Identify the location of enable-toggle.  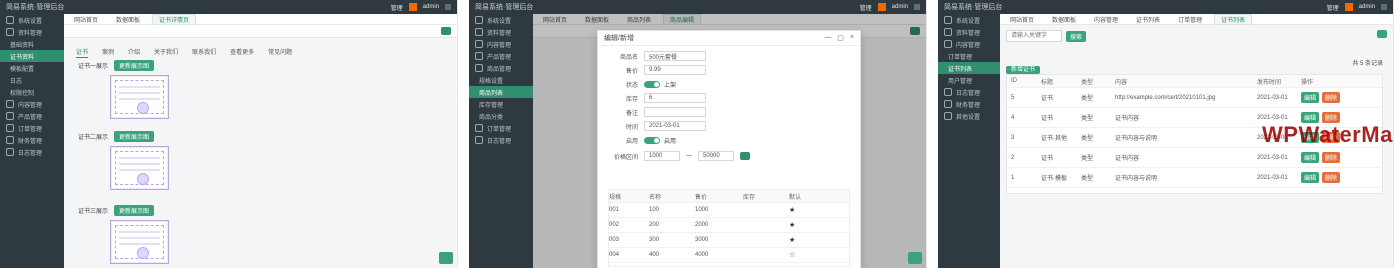
(652, 140).